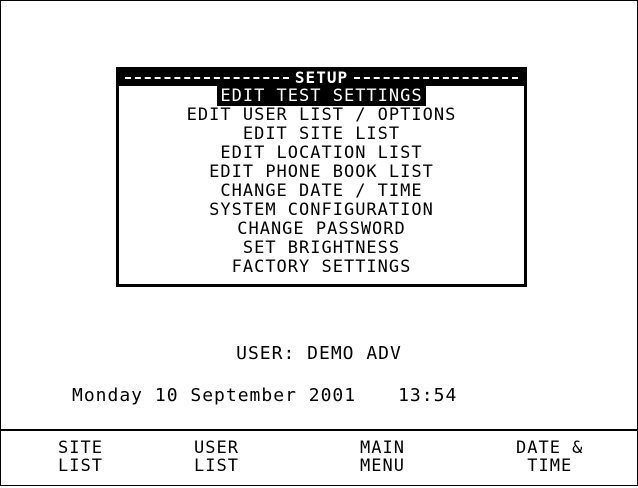  What do you see at coordinates (550, 448) in the screenshot?
I see `softkey-label-line1: DATE &` at bounding box center [550, 448].